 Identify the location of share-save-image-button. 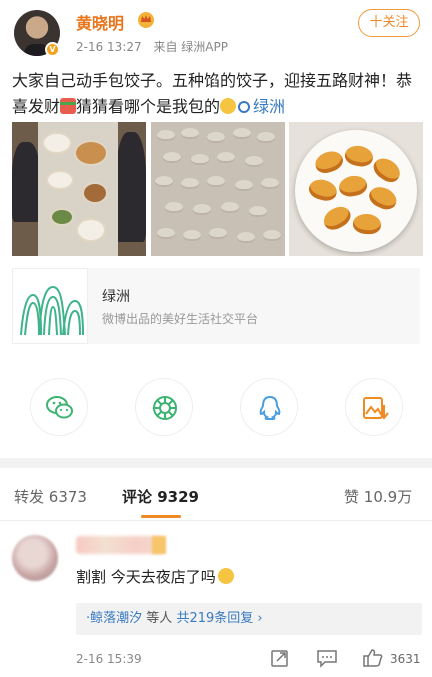
(374, 407).